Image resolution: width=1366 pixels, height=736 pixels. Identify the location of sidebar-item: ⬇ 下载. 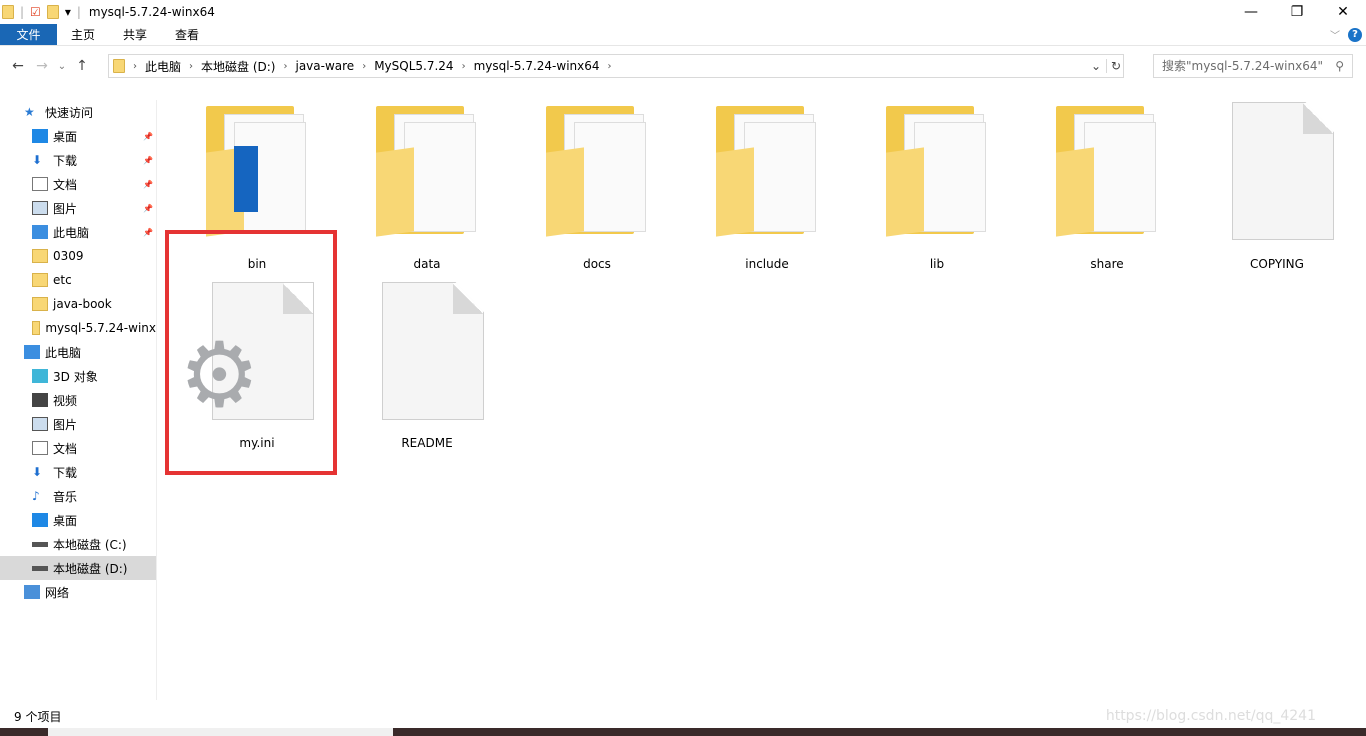
(78, 472).